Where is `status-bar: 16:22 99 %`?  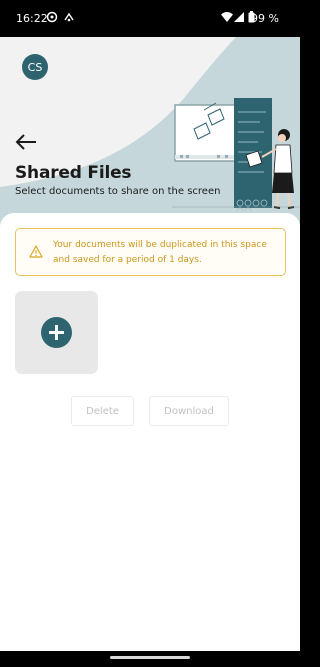 status-bar: 16:22 99 % is located at coordinates (150, 18).